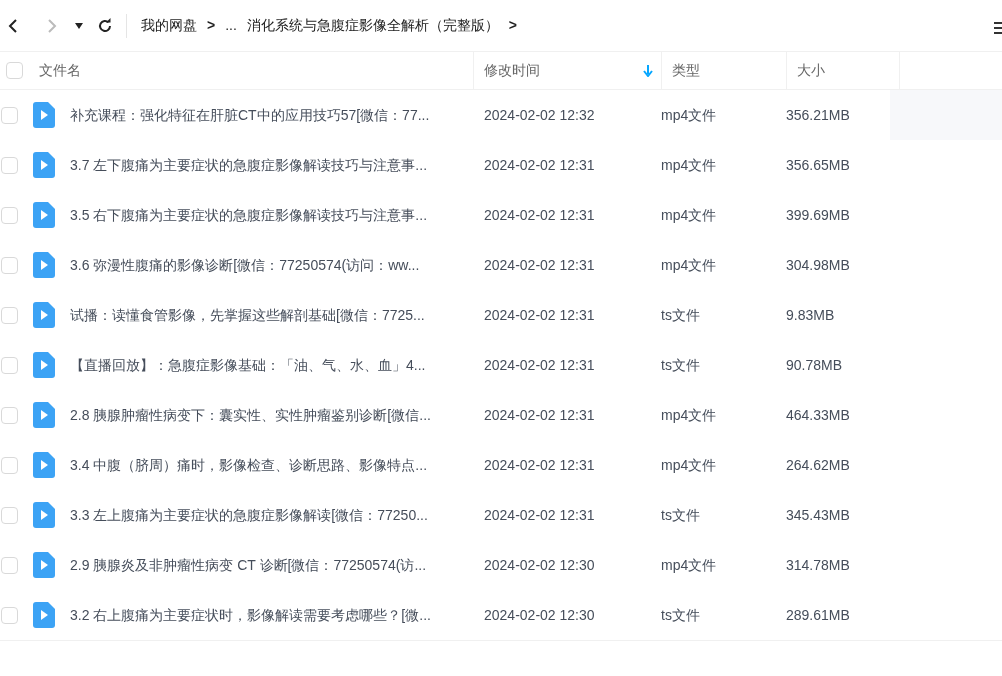 This screenshot has width=1002, height=676. I want to click on column-header: 类型, so click(724, 70).